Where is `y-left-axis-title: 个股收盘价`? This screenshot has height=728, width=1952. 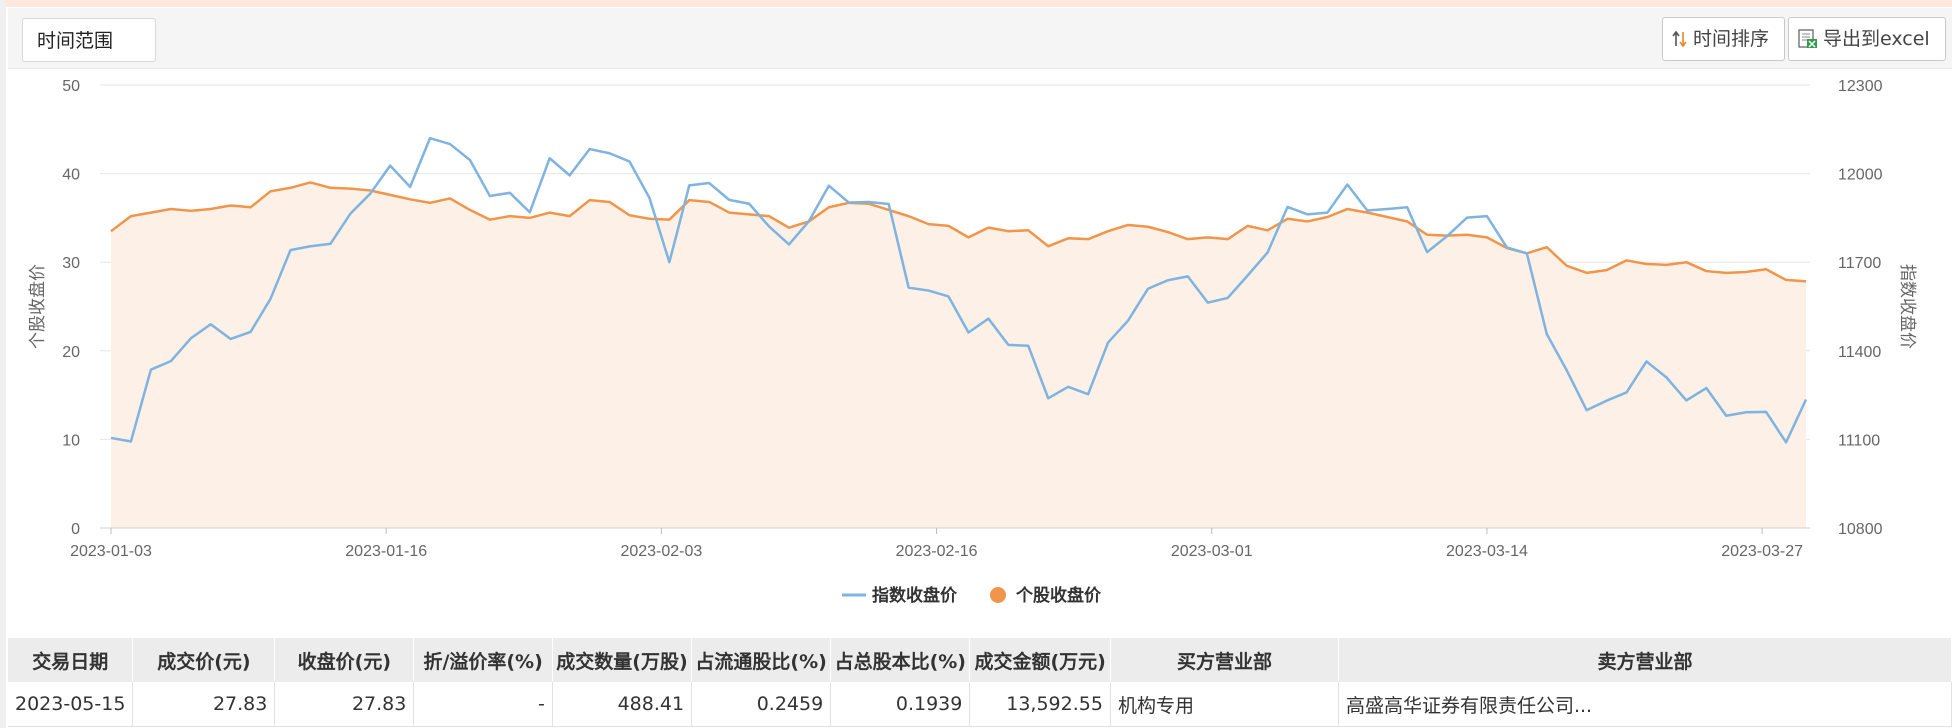 y-left-axis-title: 个股收盘价 is located at coordinates (38, 306).